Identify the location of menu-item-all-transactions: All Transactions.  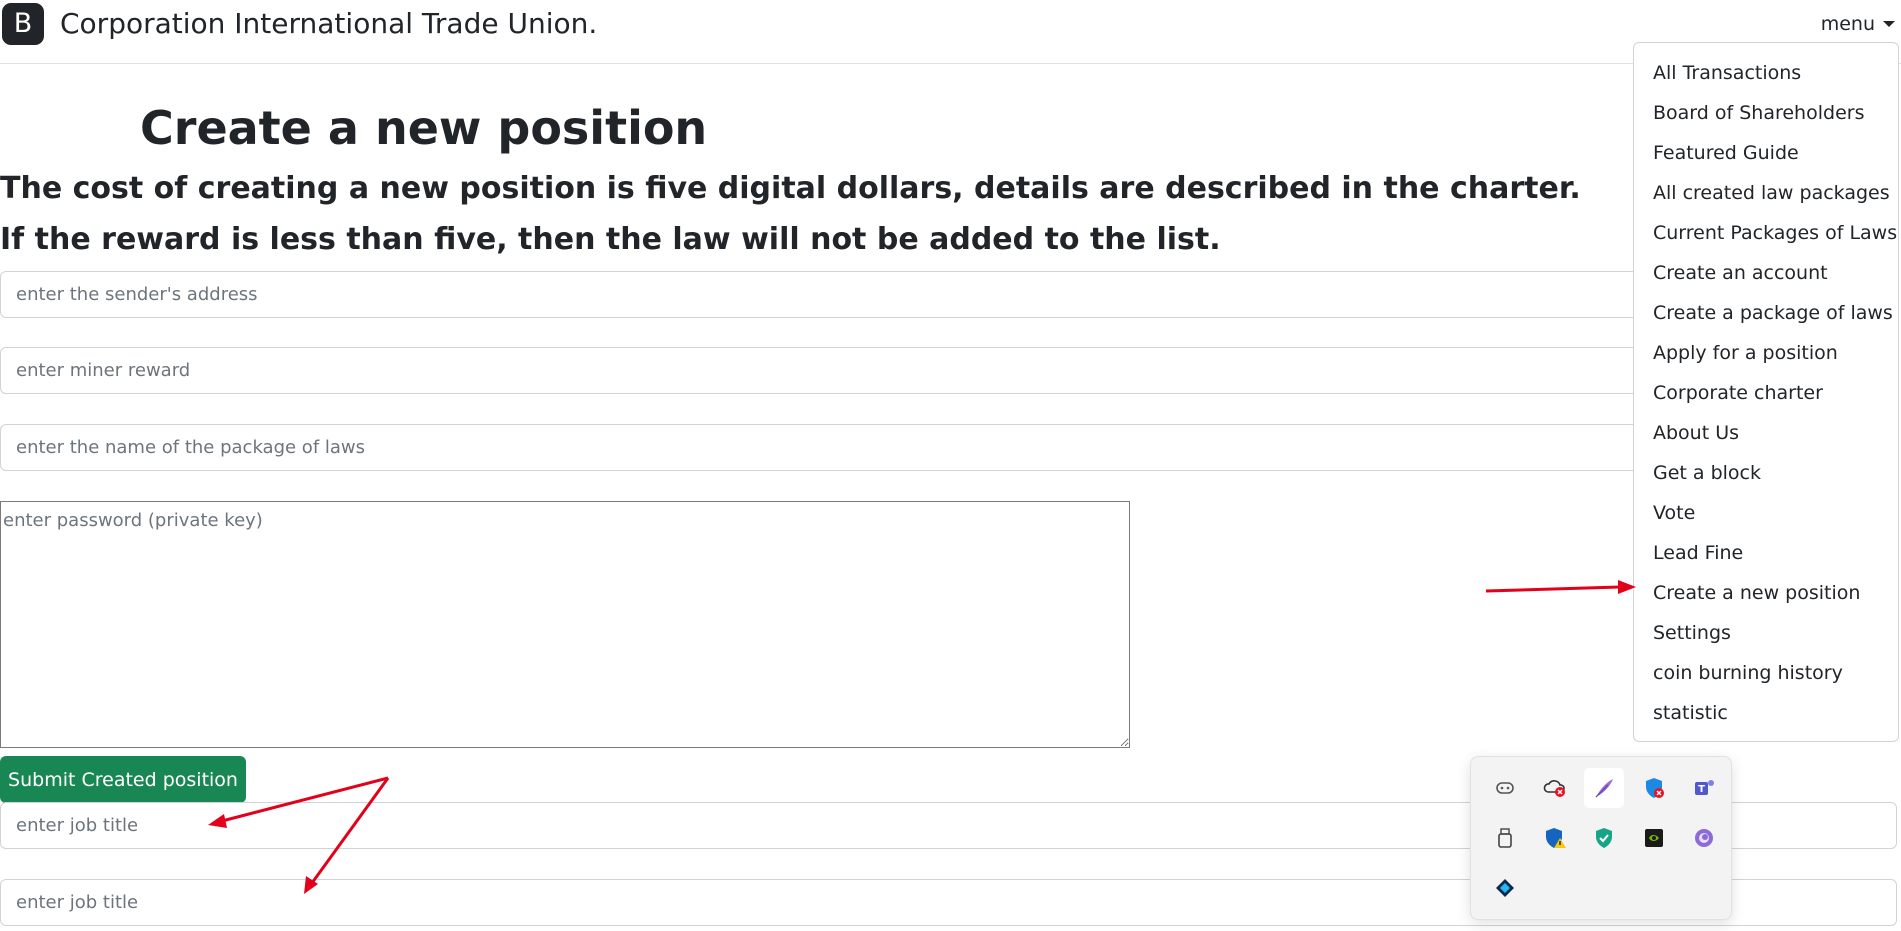
(1727, 73).